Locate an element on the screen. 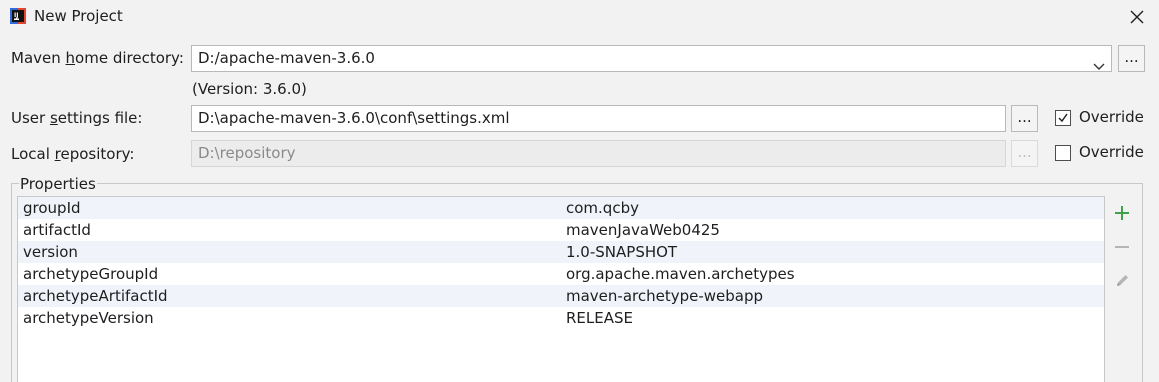 The image size is (1159, 382). property-key: archetypeVersion is located at coordinates (88, 318).